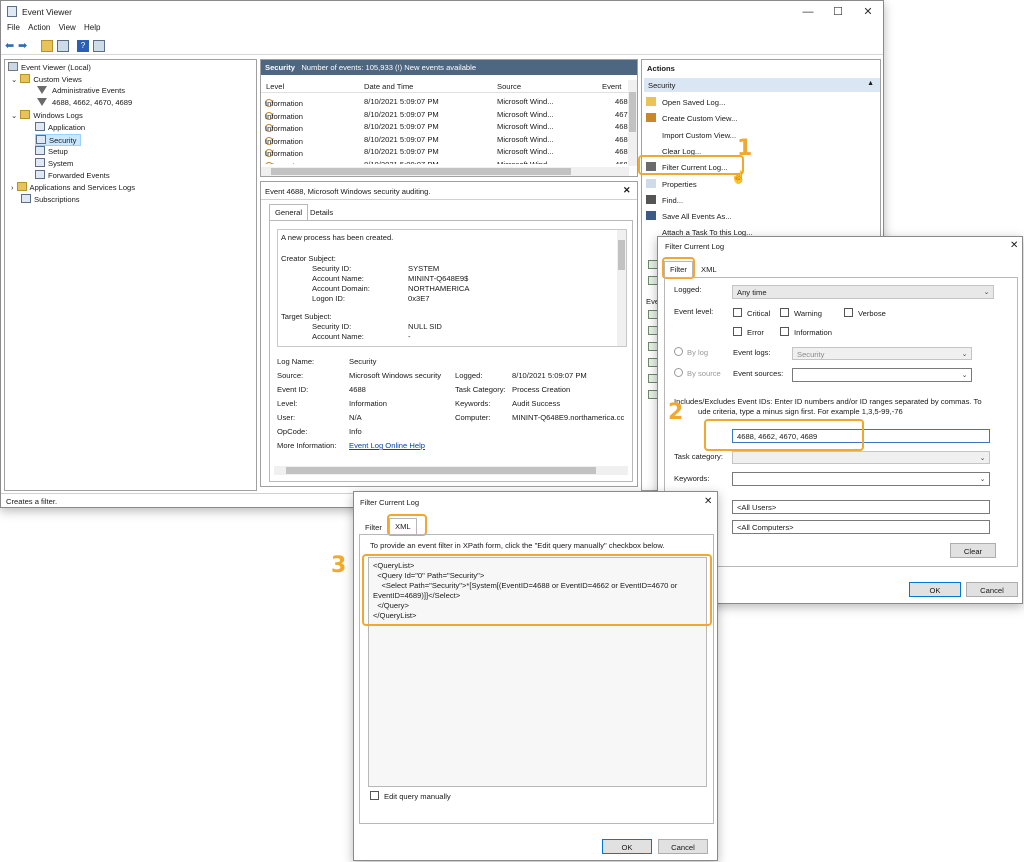 This screenshot has width=1024, height=862. I want to click on back-arrow-icon: ⬅, so click(9, 45).